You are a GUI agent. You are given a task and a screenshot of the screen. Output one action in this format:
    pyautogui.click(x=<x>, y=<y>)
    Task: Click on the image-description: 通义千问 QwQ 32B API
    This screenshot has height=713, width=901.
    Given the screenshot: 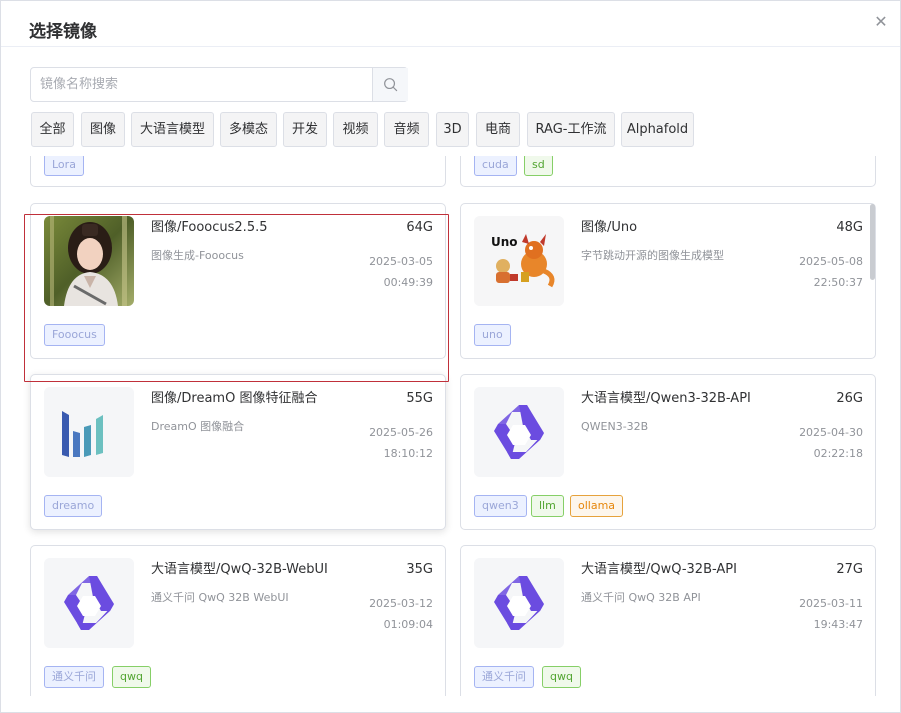 What is the action you would take?
    pyautogui.click(x=641, y=597)
    